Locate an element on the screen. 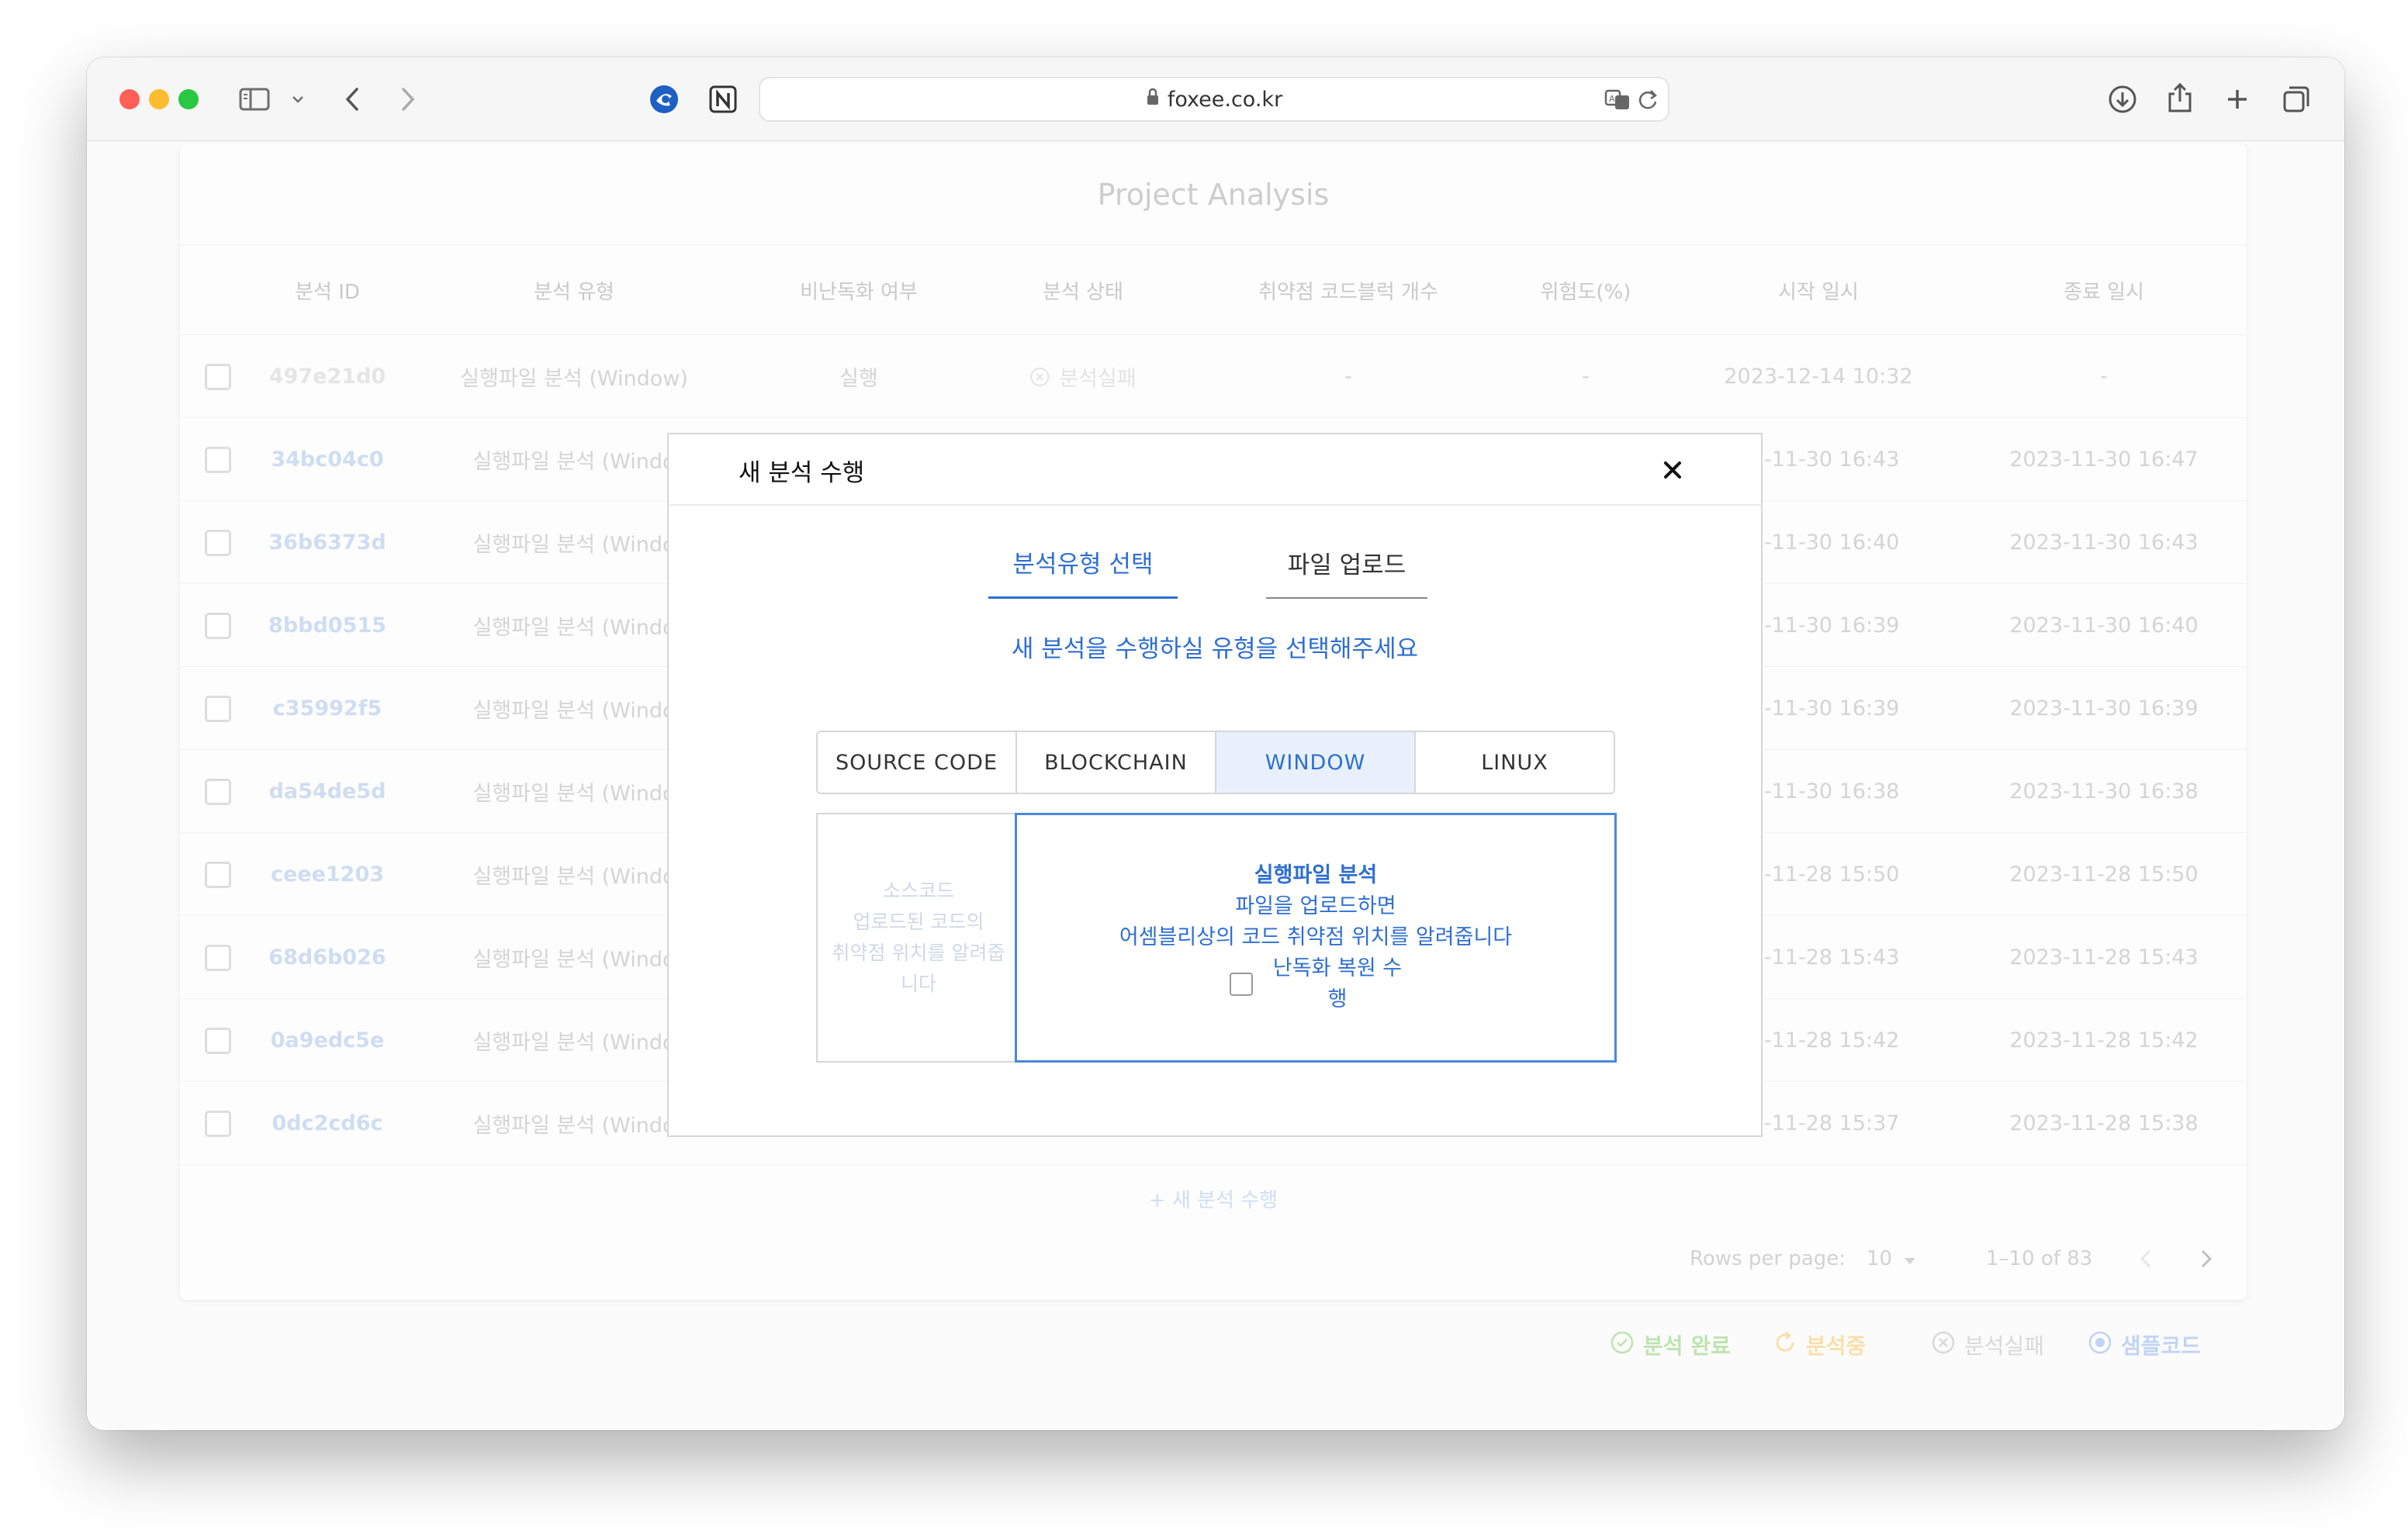 Image resolution: width=2408 pixels, height=1531 pixels. share-icon is located at coordinates (2180, 97).